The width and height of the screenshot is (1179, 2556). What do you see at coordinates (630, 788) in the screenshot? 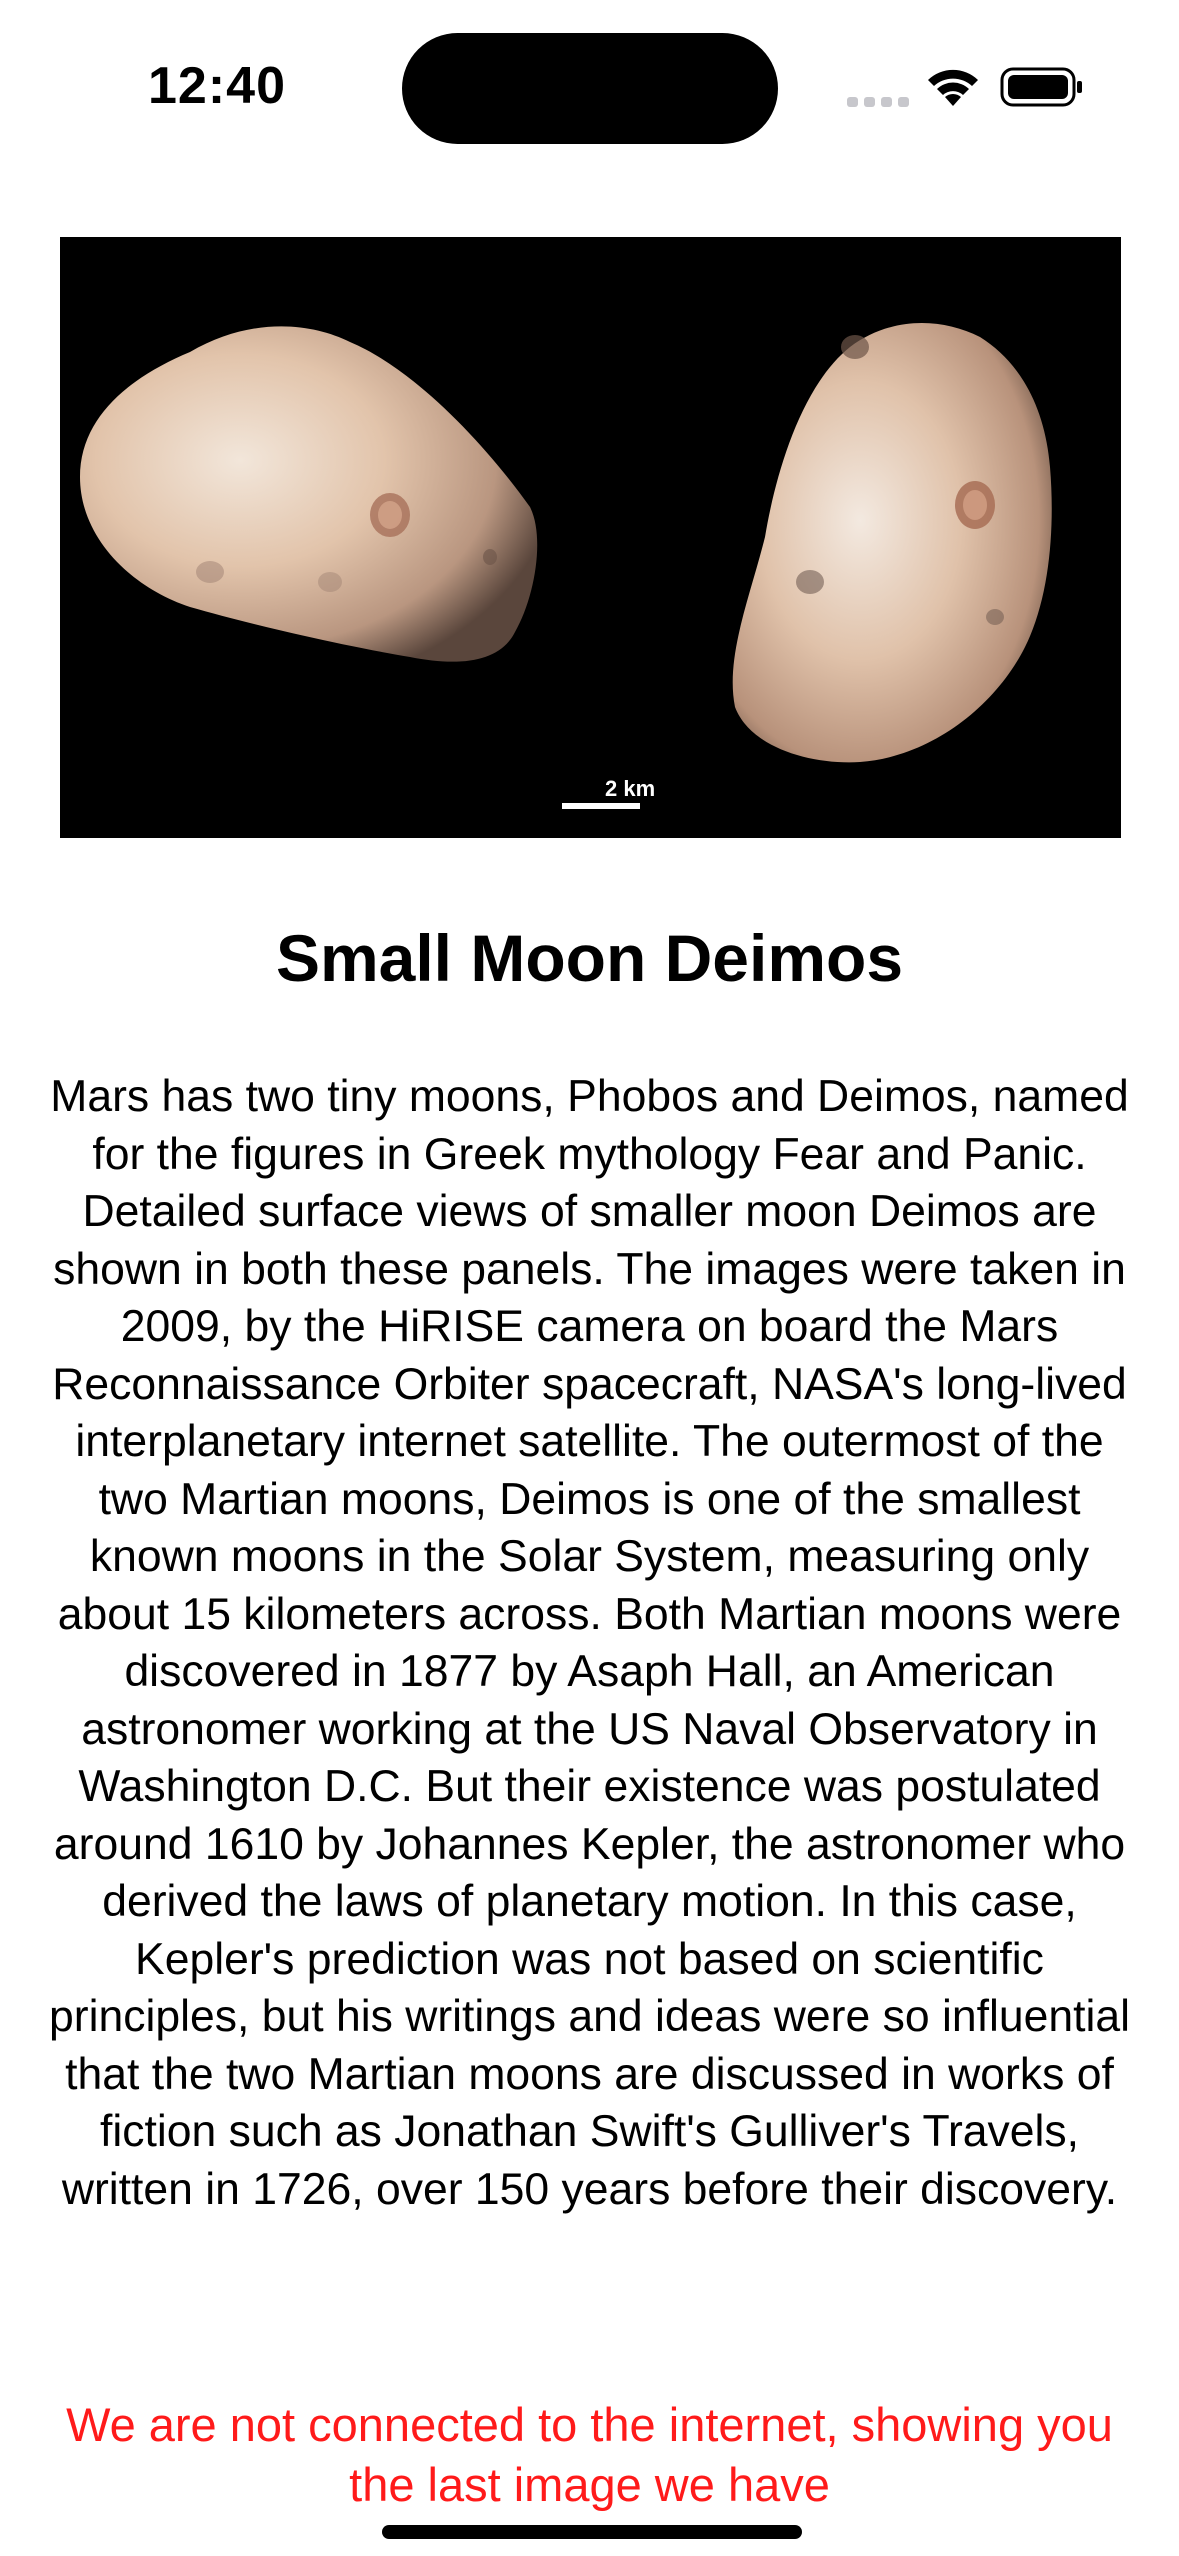
I see `scale-label: 2 km` at bounding box center [630, 788].